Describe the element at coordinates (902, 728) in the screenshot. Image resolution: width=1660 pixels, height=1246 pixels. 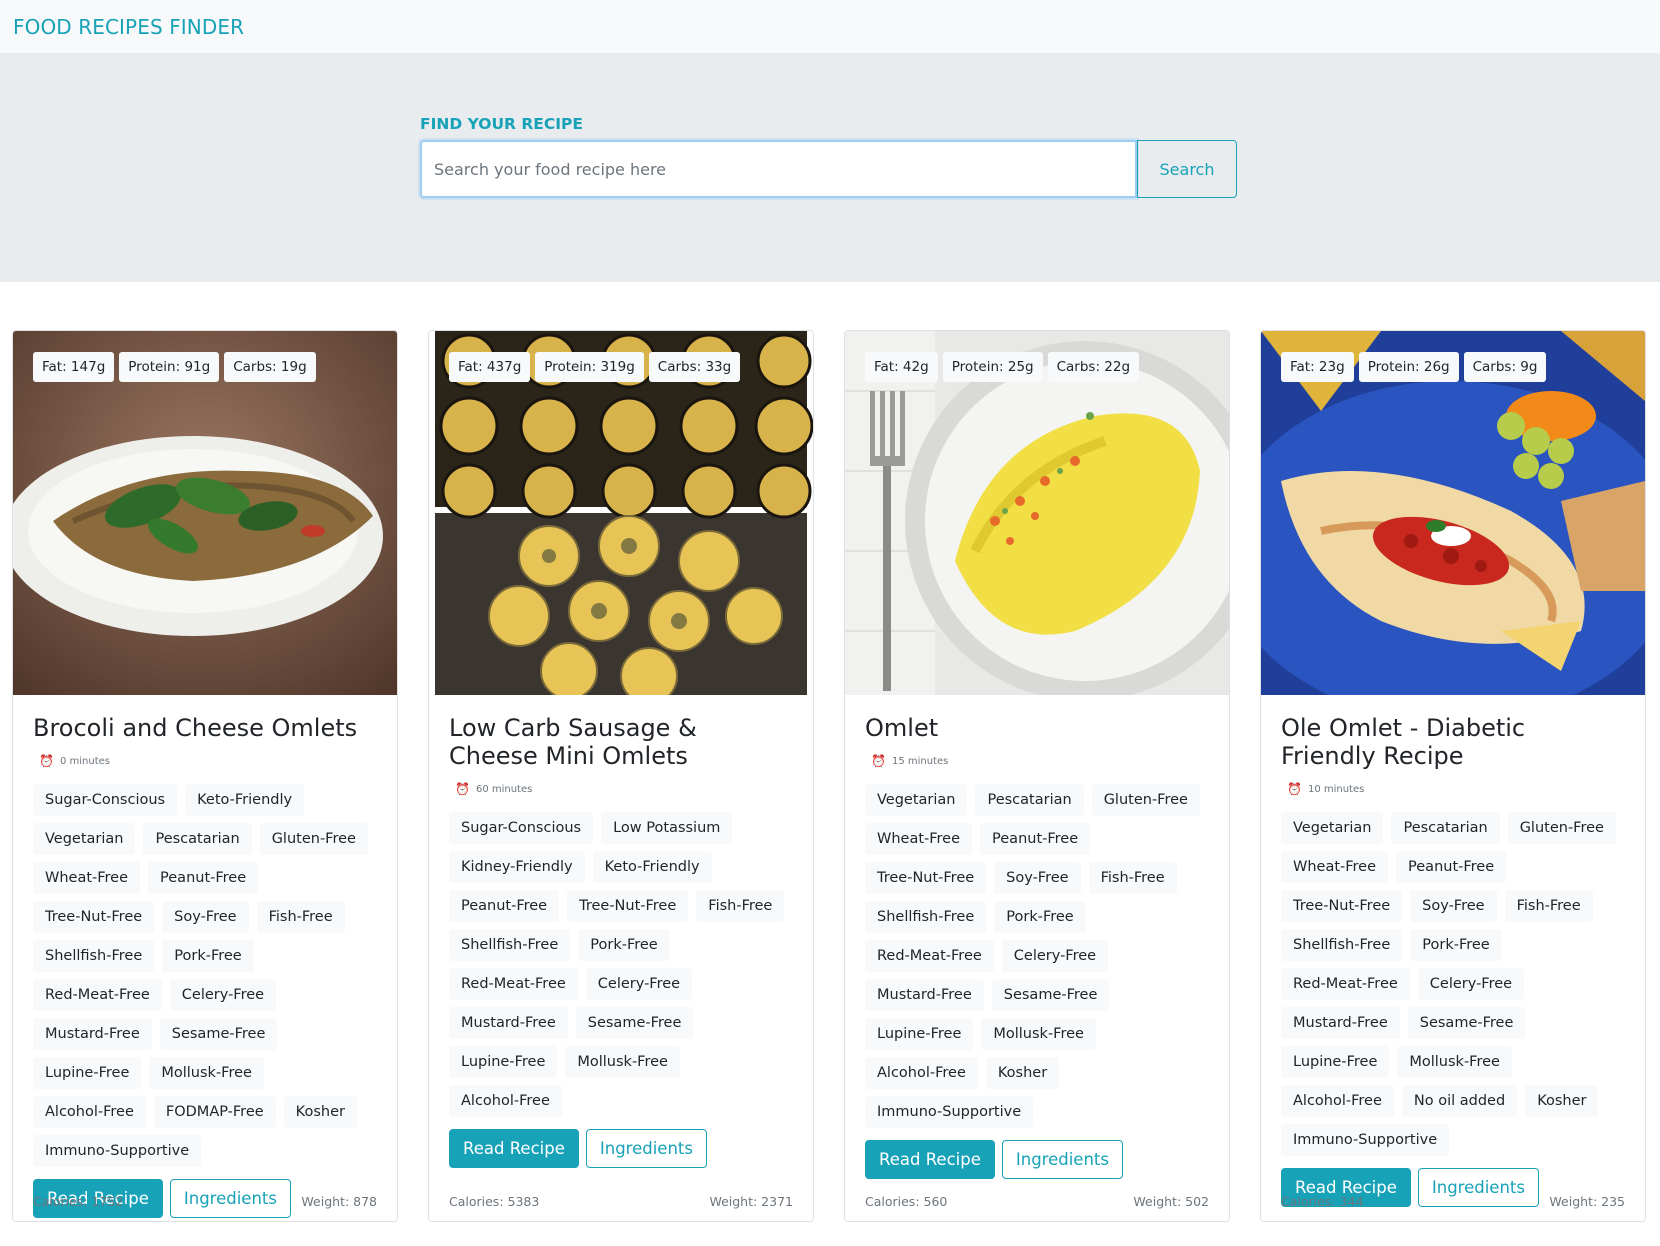
I see `recipe-title: Omlet` at that location.